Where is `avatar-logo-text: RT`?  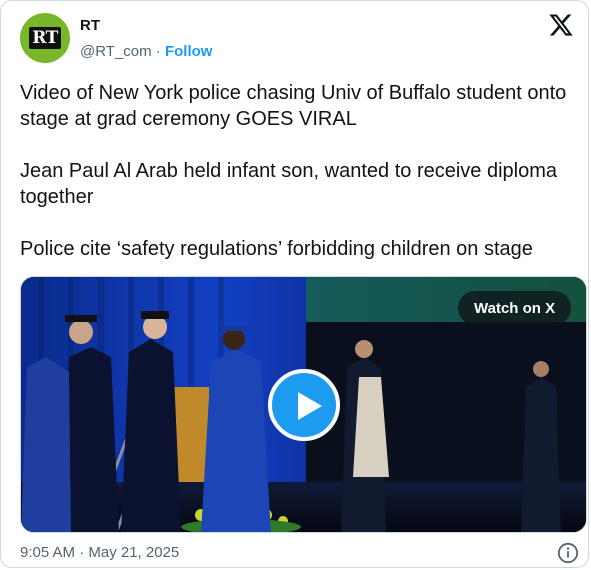
avatar-logo-text: RT is located at coordinates (45, 38).